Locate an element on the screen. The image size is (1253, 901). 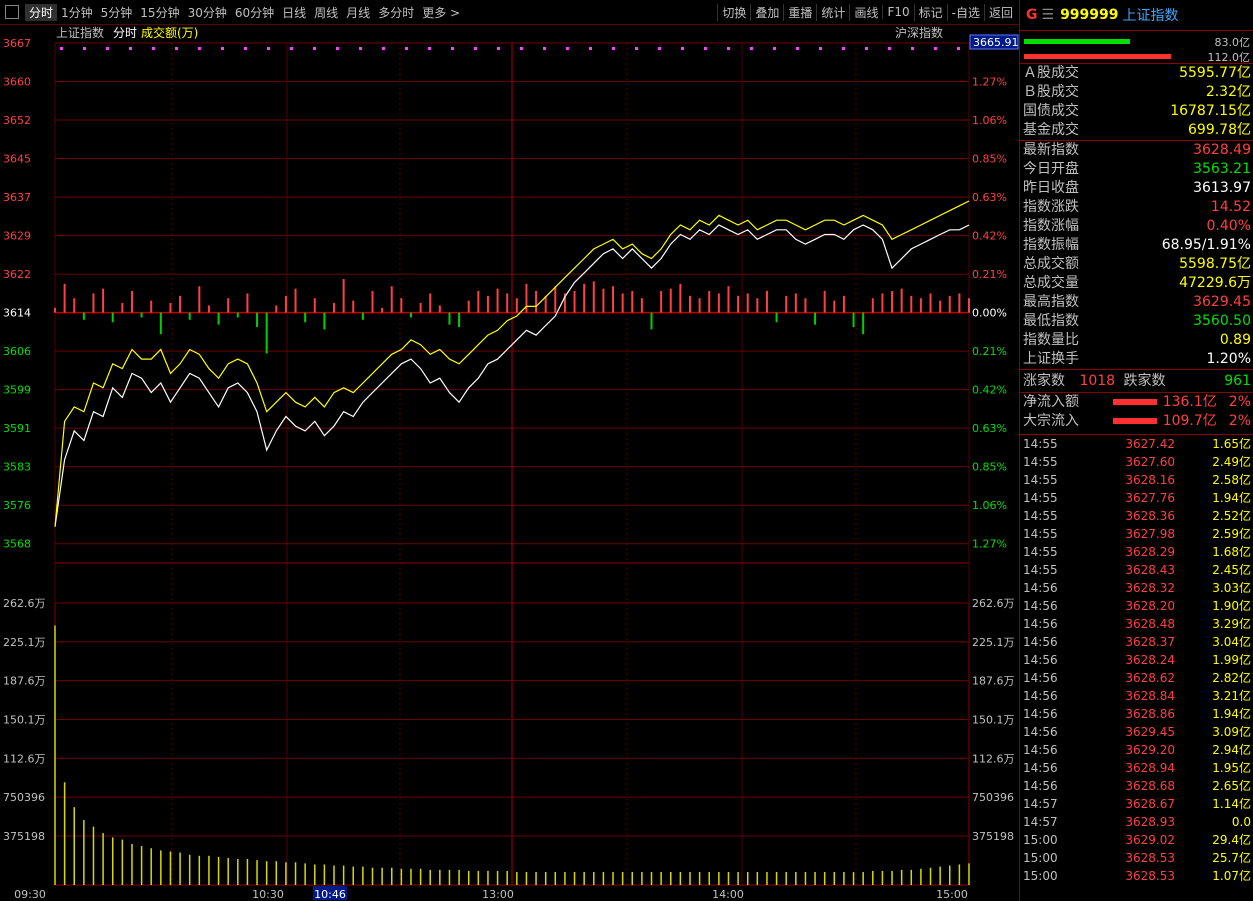
chart-mode: 分时 is located at coordinates (125, 33).